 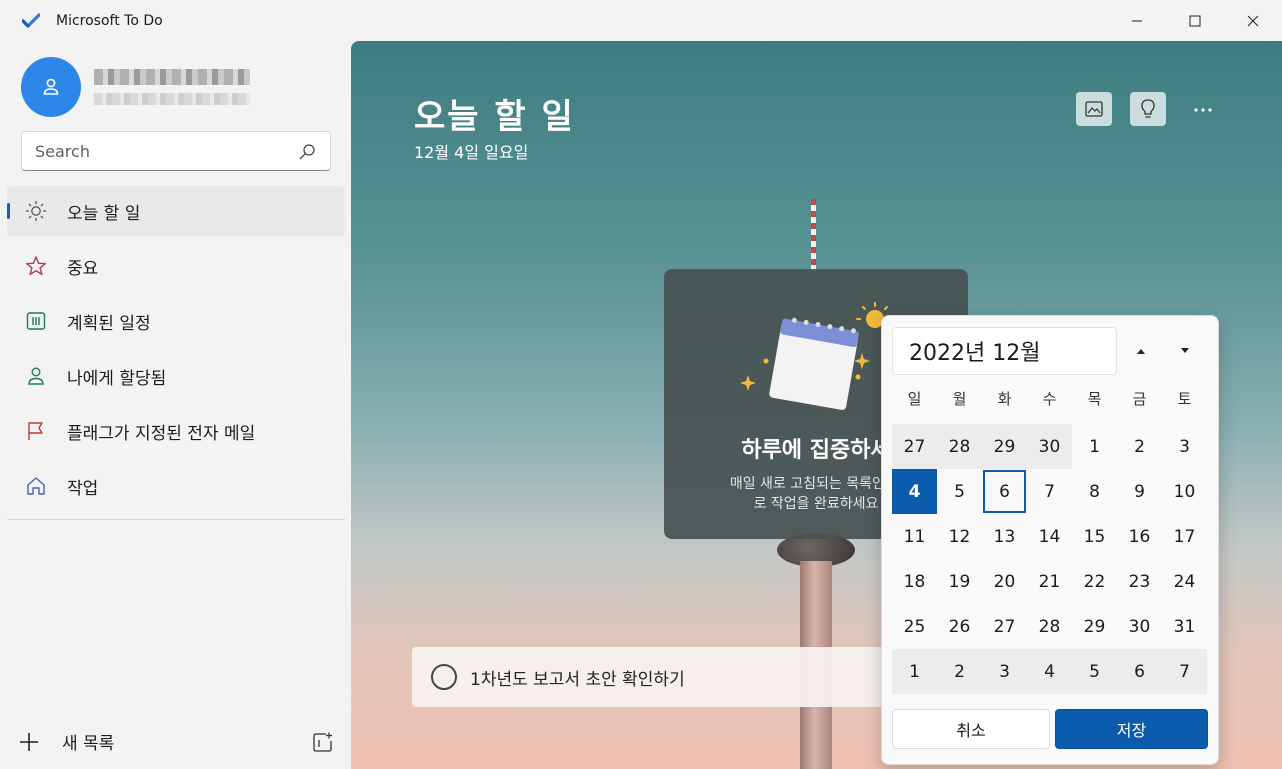 What do you see at coordinates (1184, 626) in the screenshot?
I see `calendar-day: 31` at bounding box center [1184, 626].